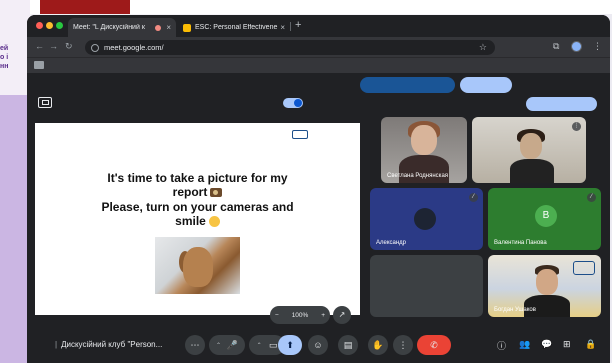 Image resolution: width=612 pixels, height=363 pixels. I want to click on slide-line-1: It's time to take a picture for my, so click(197, 178).